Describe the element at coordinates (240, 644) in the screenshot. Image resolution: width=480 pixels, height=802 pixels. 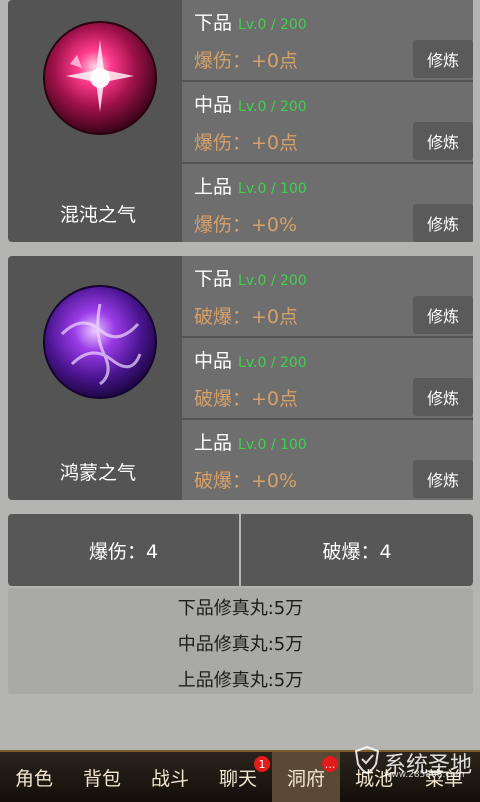
I see `pill-mid: 中品修真丸:5万` at that location.